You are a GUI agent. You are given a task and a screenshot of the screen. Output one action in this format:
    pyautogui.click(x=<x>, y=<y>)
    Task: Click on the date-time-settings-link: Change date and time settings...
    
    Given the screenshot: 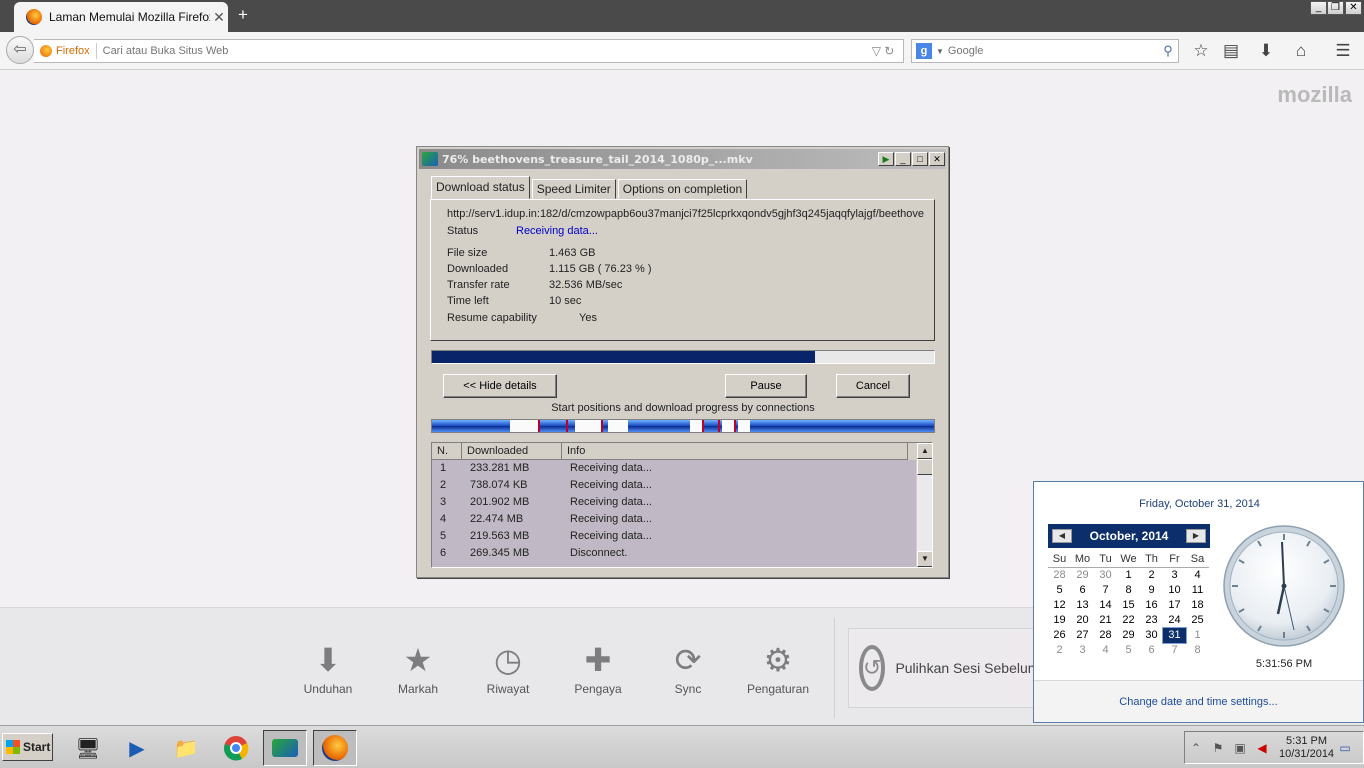 What is the action you would take?
    pyautogui.click(x=1198, y=701)
    